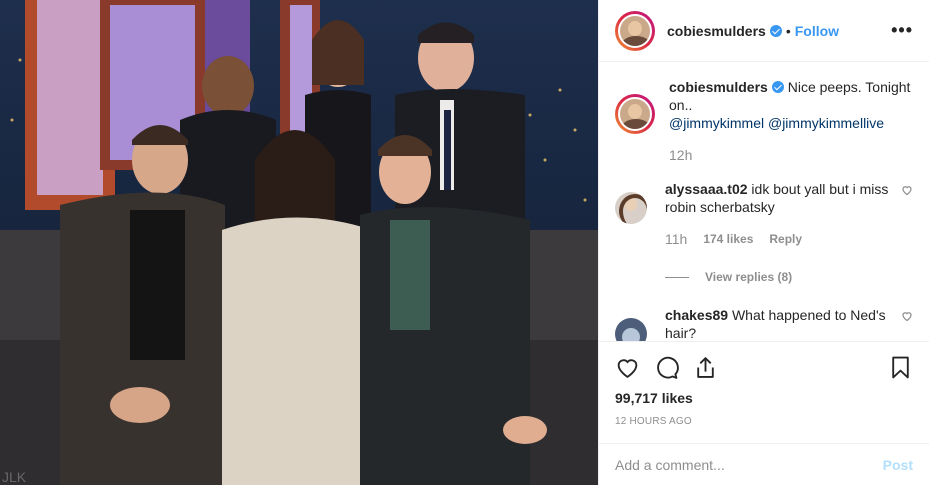  What do you see at coordinates (677, 277) in the screenshot?
I see `view-replies-line` at bounding box center [677, 277].